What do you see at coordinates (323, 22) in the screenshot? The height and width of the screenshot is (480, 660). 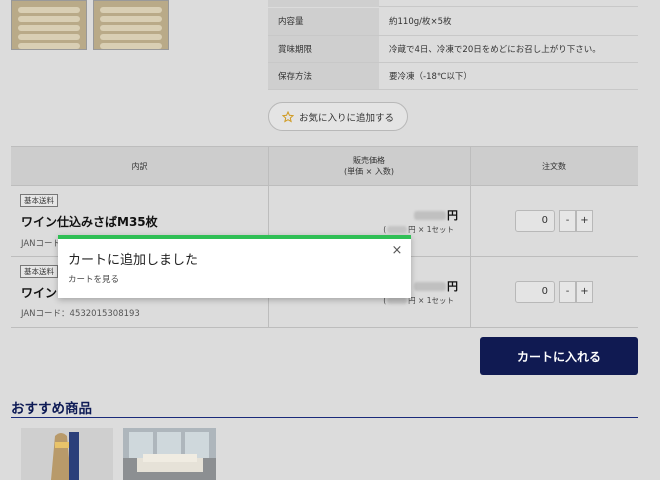 I see `spec-key: 内容量` at bounding box center [323, 22].